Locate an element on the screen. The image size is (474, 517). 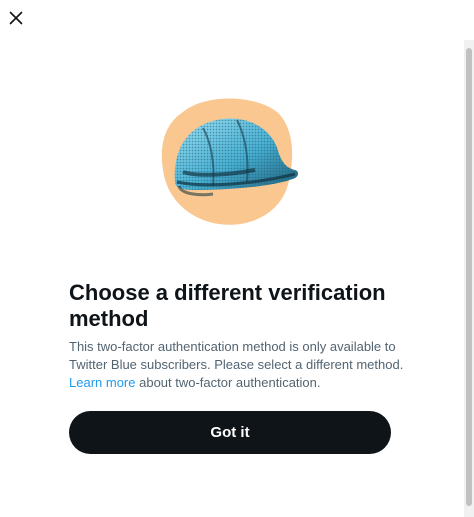
dialog-header is located at coordinates (237, 22).